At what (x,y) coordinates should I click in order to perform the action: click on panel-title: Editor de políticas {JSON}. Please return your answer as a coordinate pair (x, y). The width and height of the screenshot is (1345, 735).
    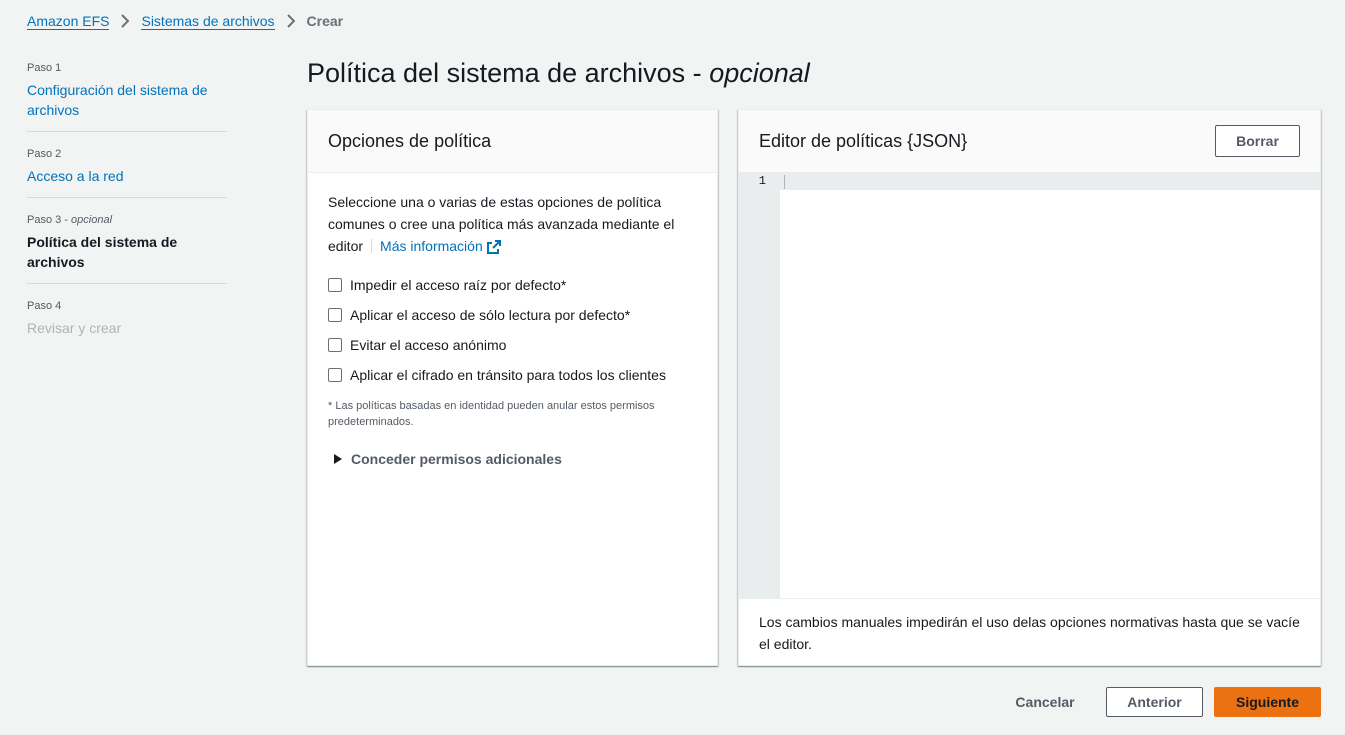
    Looking at the image, I should click on (863, 140).